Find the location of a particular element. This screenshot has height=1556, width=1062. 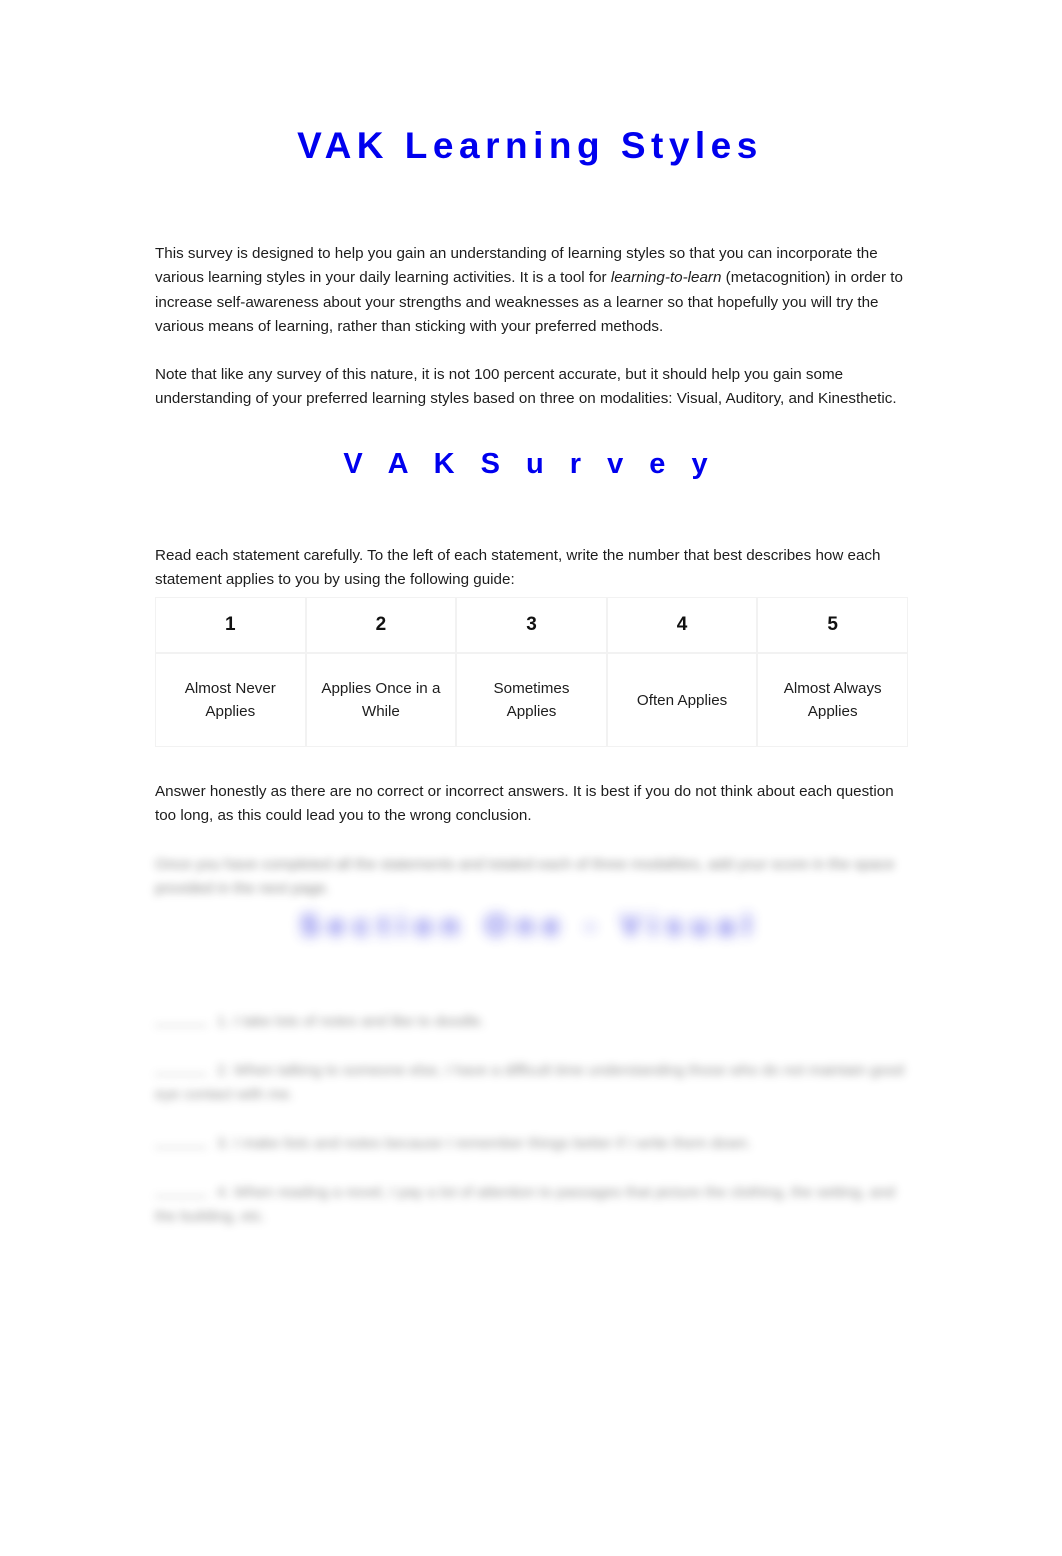

scale-number-cell-5: 5 is located at coordinates (832, 625).